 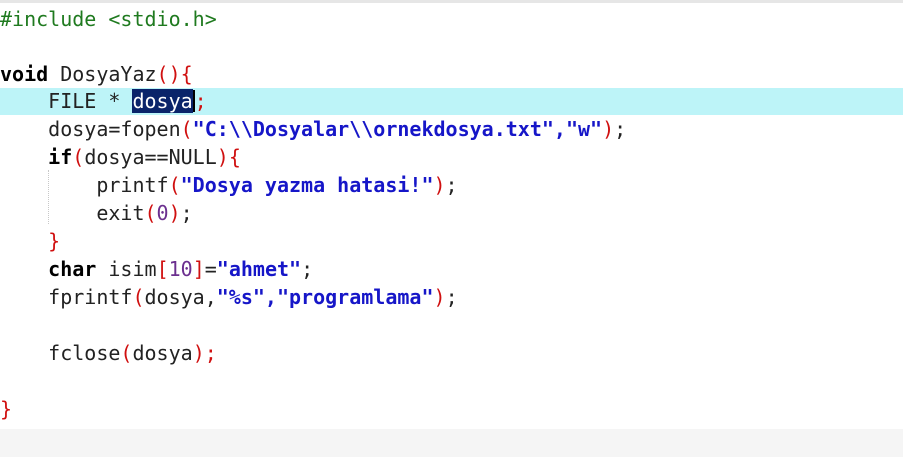 What do you see at coordinates (307, 185) in the screenshot?
I see `string-literal-error: "Dosya yazma hatasi!"` at bounding box center [307, 185].